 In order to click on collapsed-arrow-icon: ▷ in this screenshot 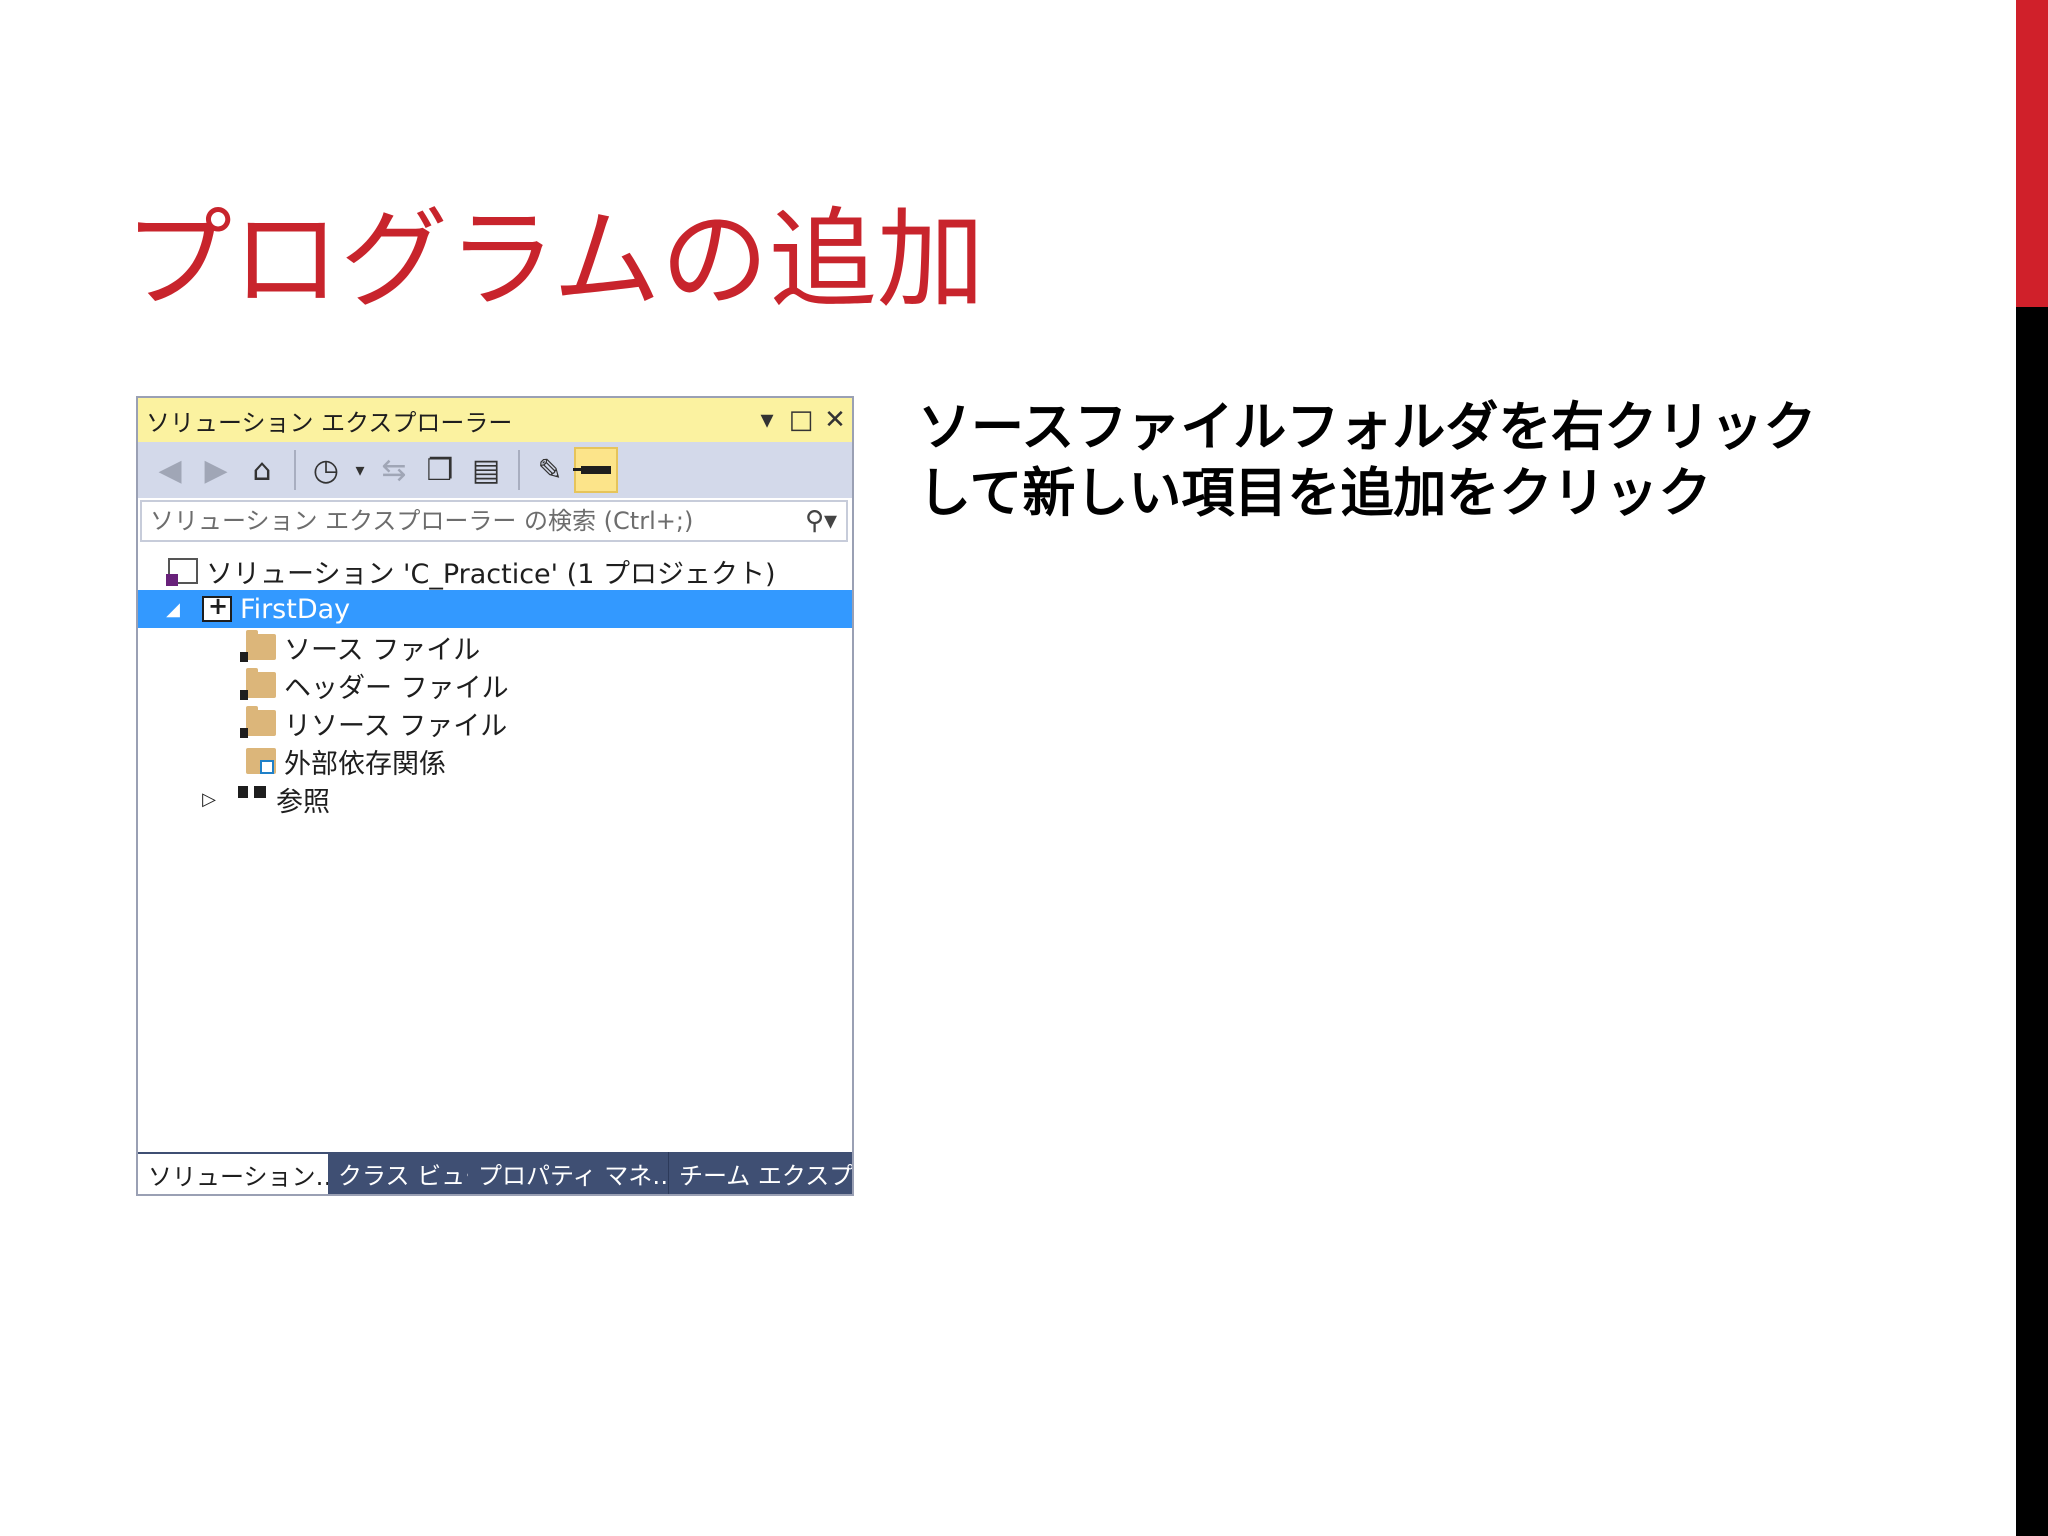, I will do `click(209, 799)`.